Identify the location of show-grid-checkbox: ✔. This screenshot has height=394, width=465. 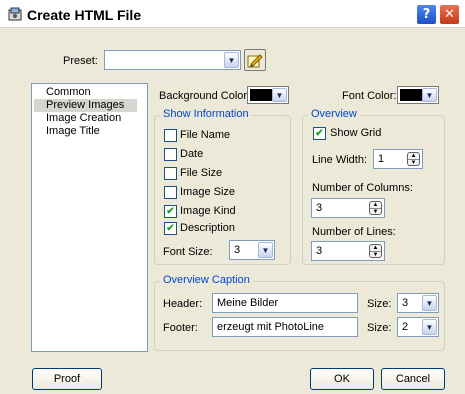
(319, 133).